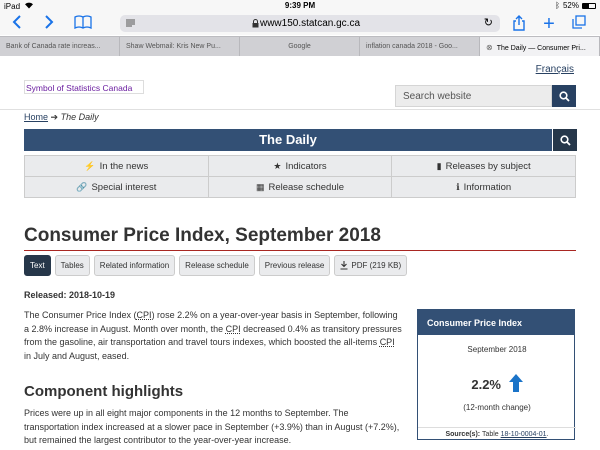 The height and width of the screenshot is (450, 600). I want to click on battery-percent: 52%, so click(570, 5).